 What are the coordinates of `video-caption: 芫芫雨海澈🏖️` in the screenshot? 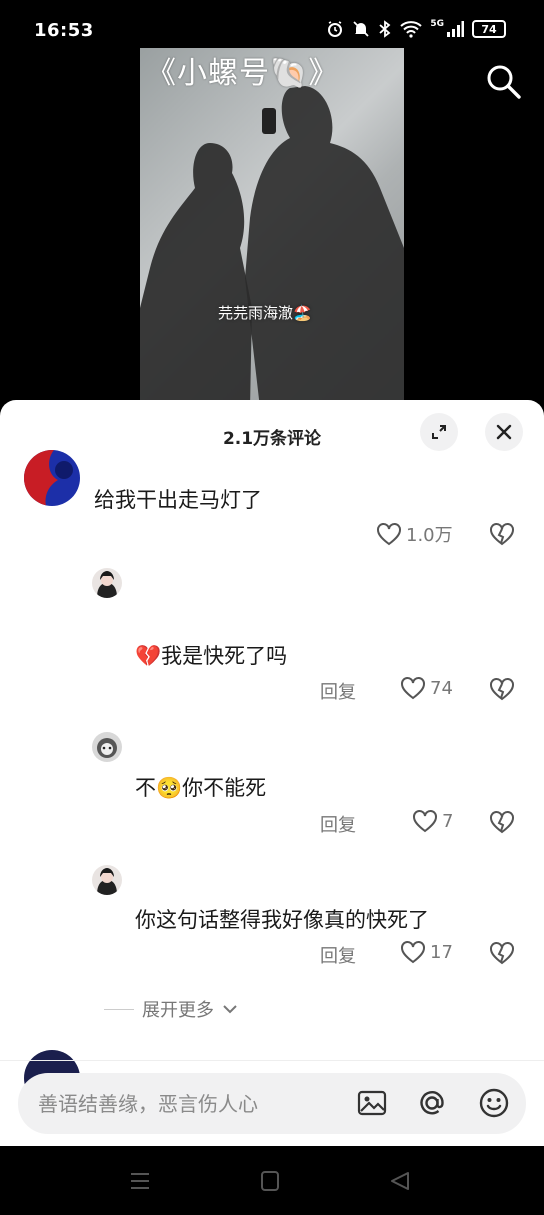 It's located at (265, 313).